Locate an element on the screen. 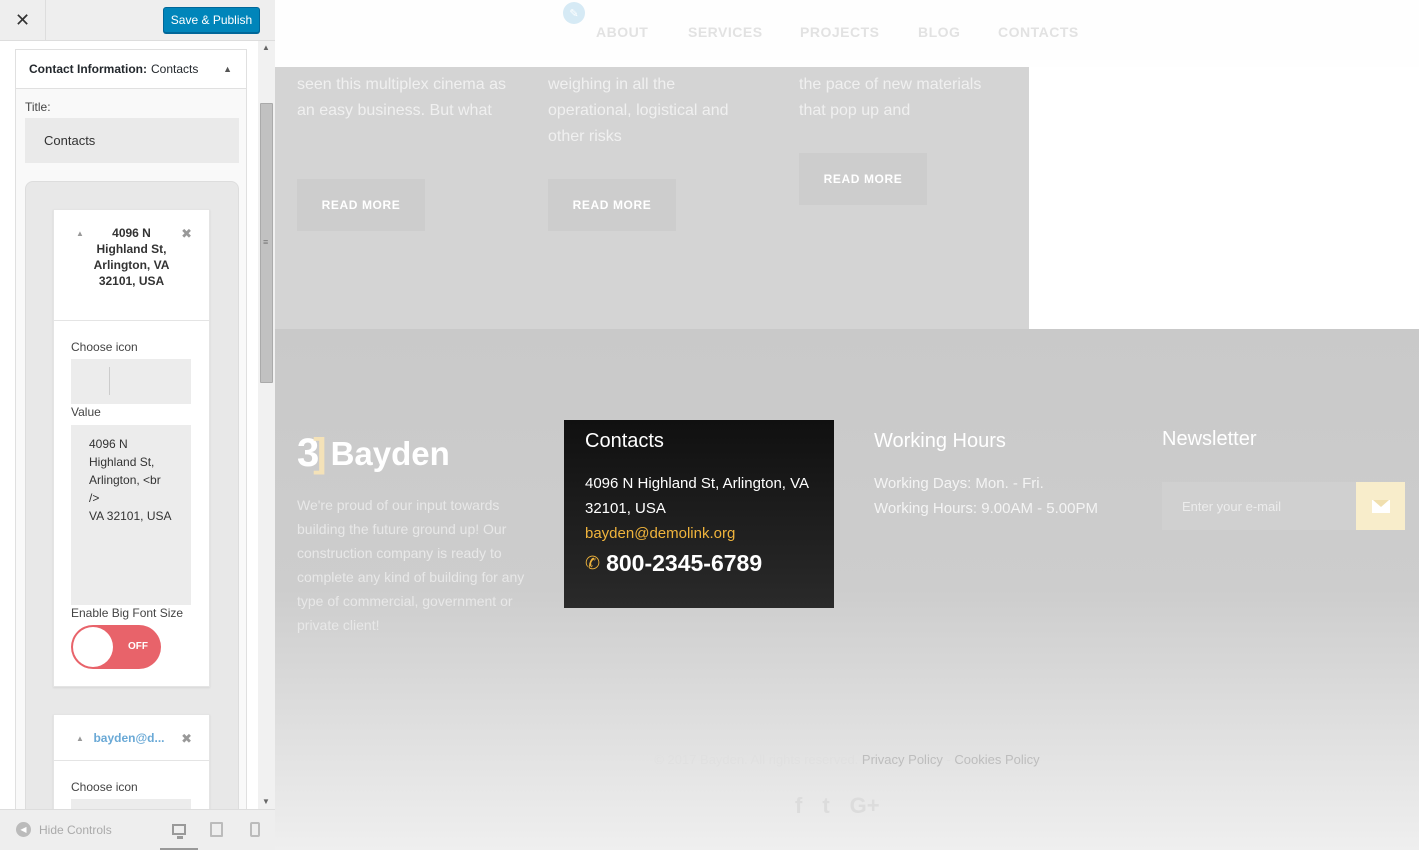  section-header: Contact Information: Contacts ▲ is located at coordinates (131, 69).